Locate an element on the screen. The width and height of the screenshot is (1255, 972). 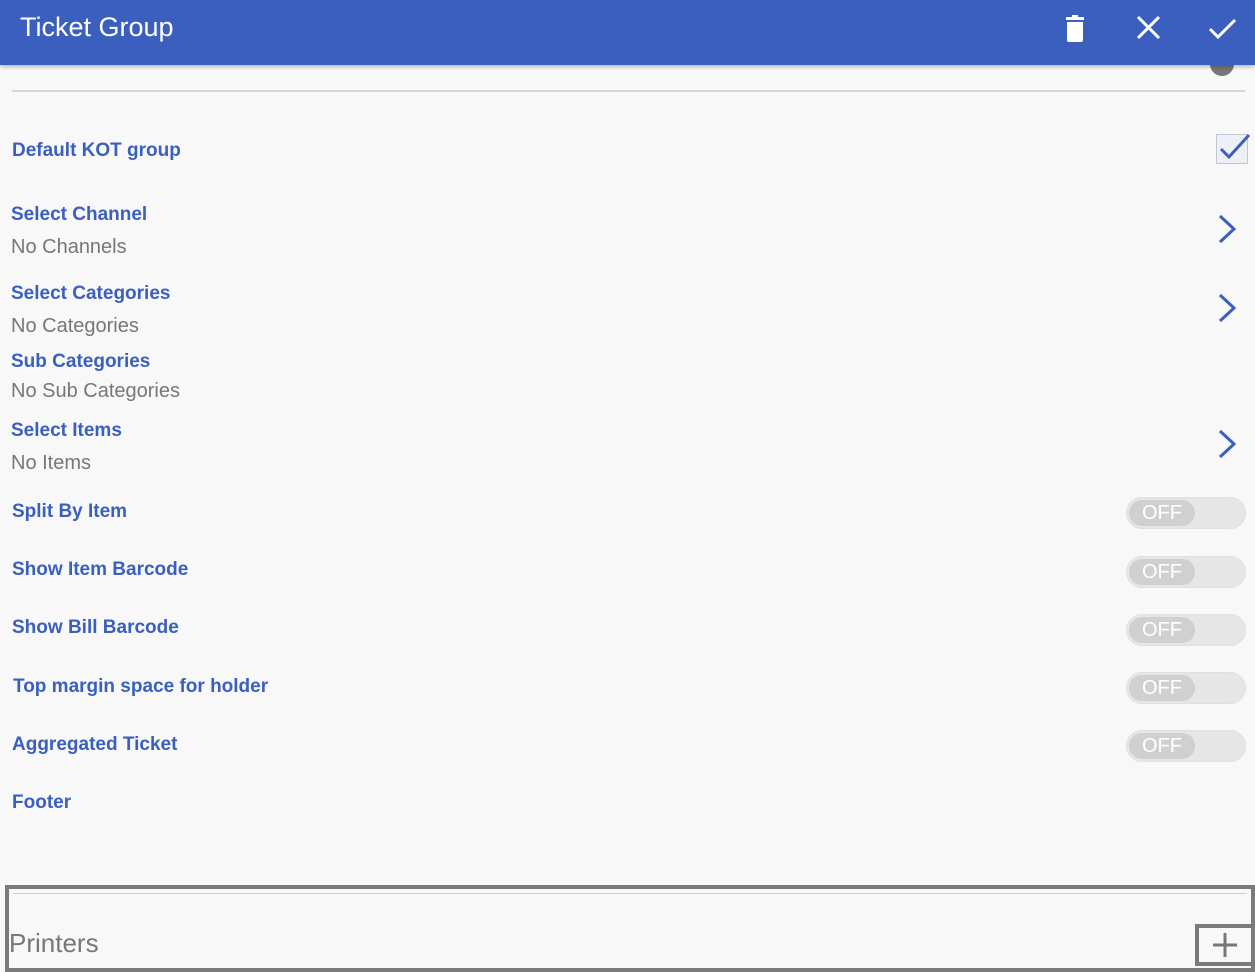
select-items-label: Select Items is located at coordinates (66, 430).